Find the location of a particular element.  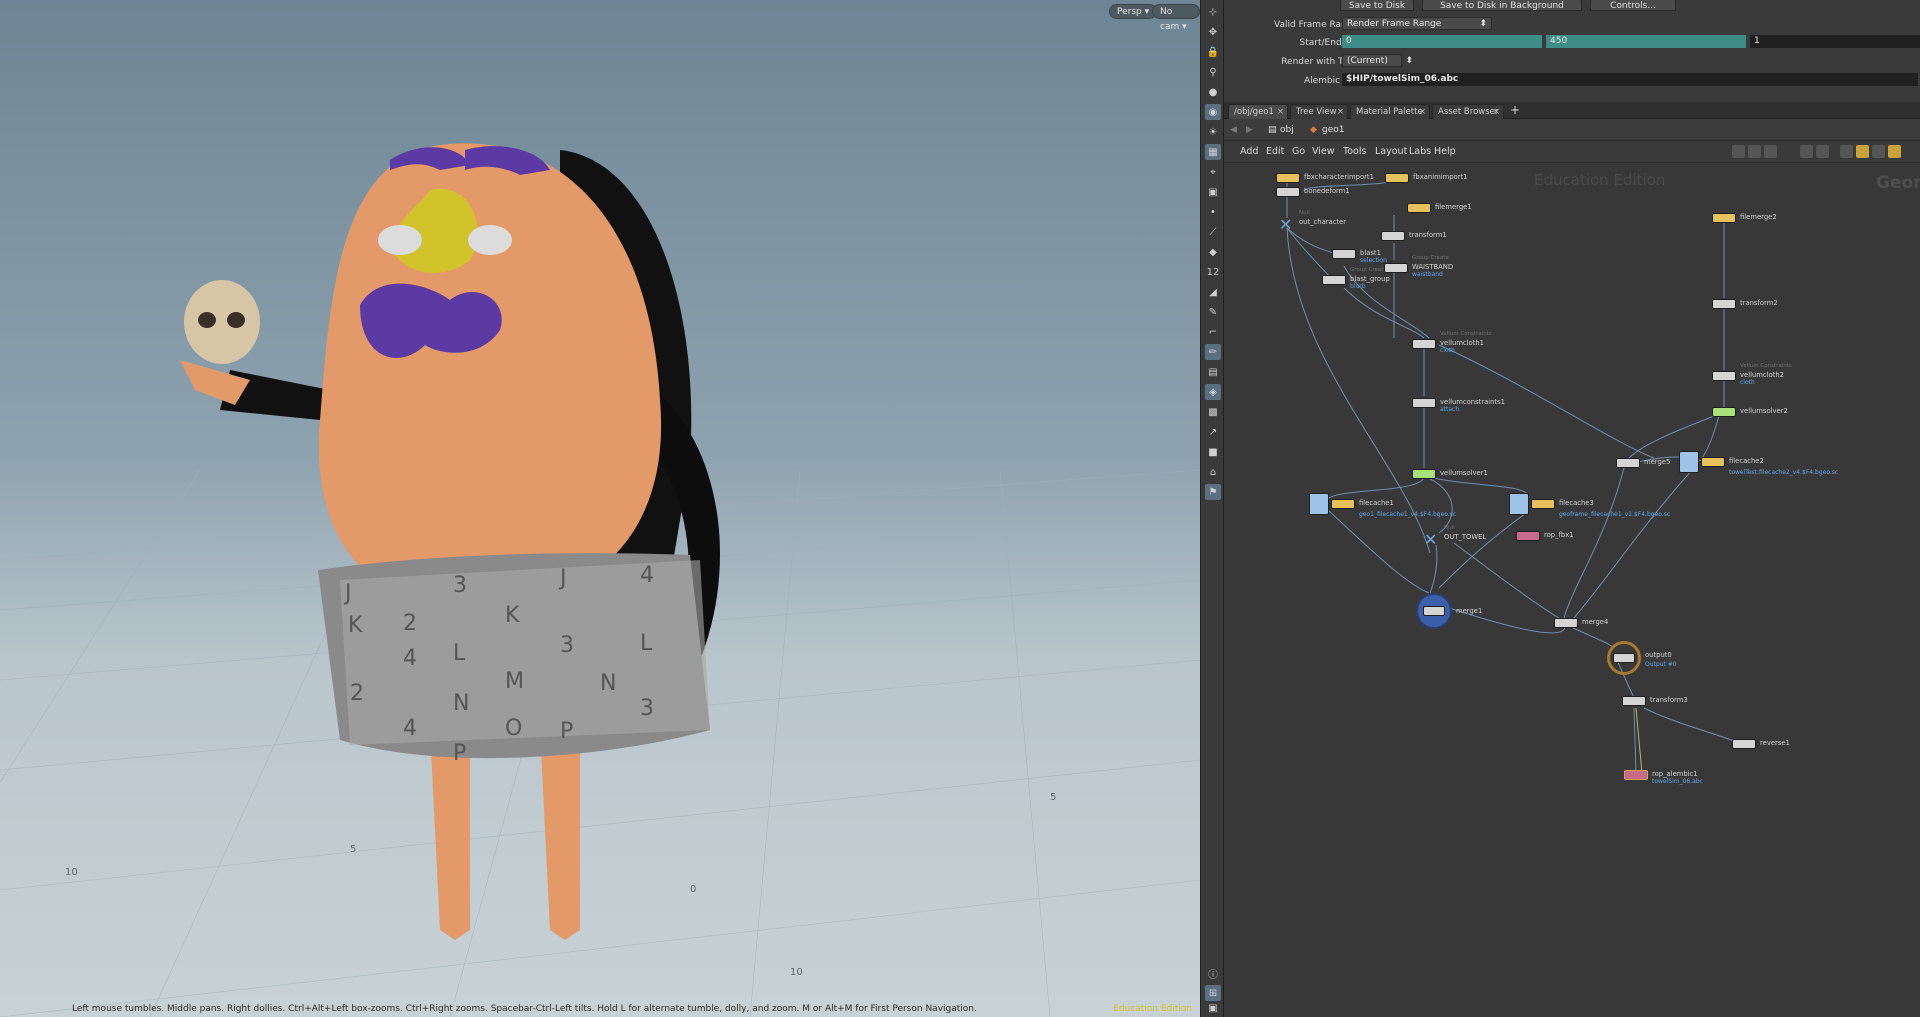

towel-letter: K is located at coordinates (512, 615).